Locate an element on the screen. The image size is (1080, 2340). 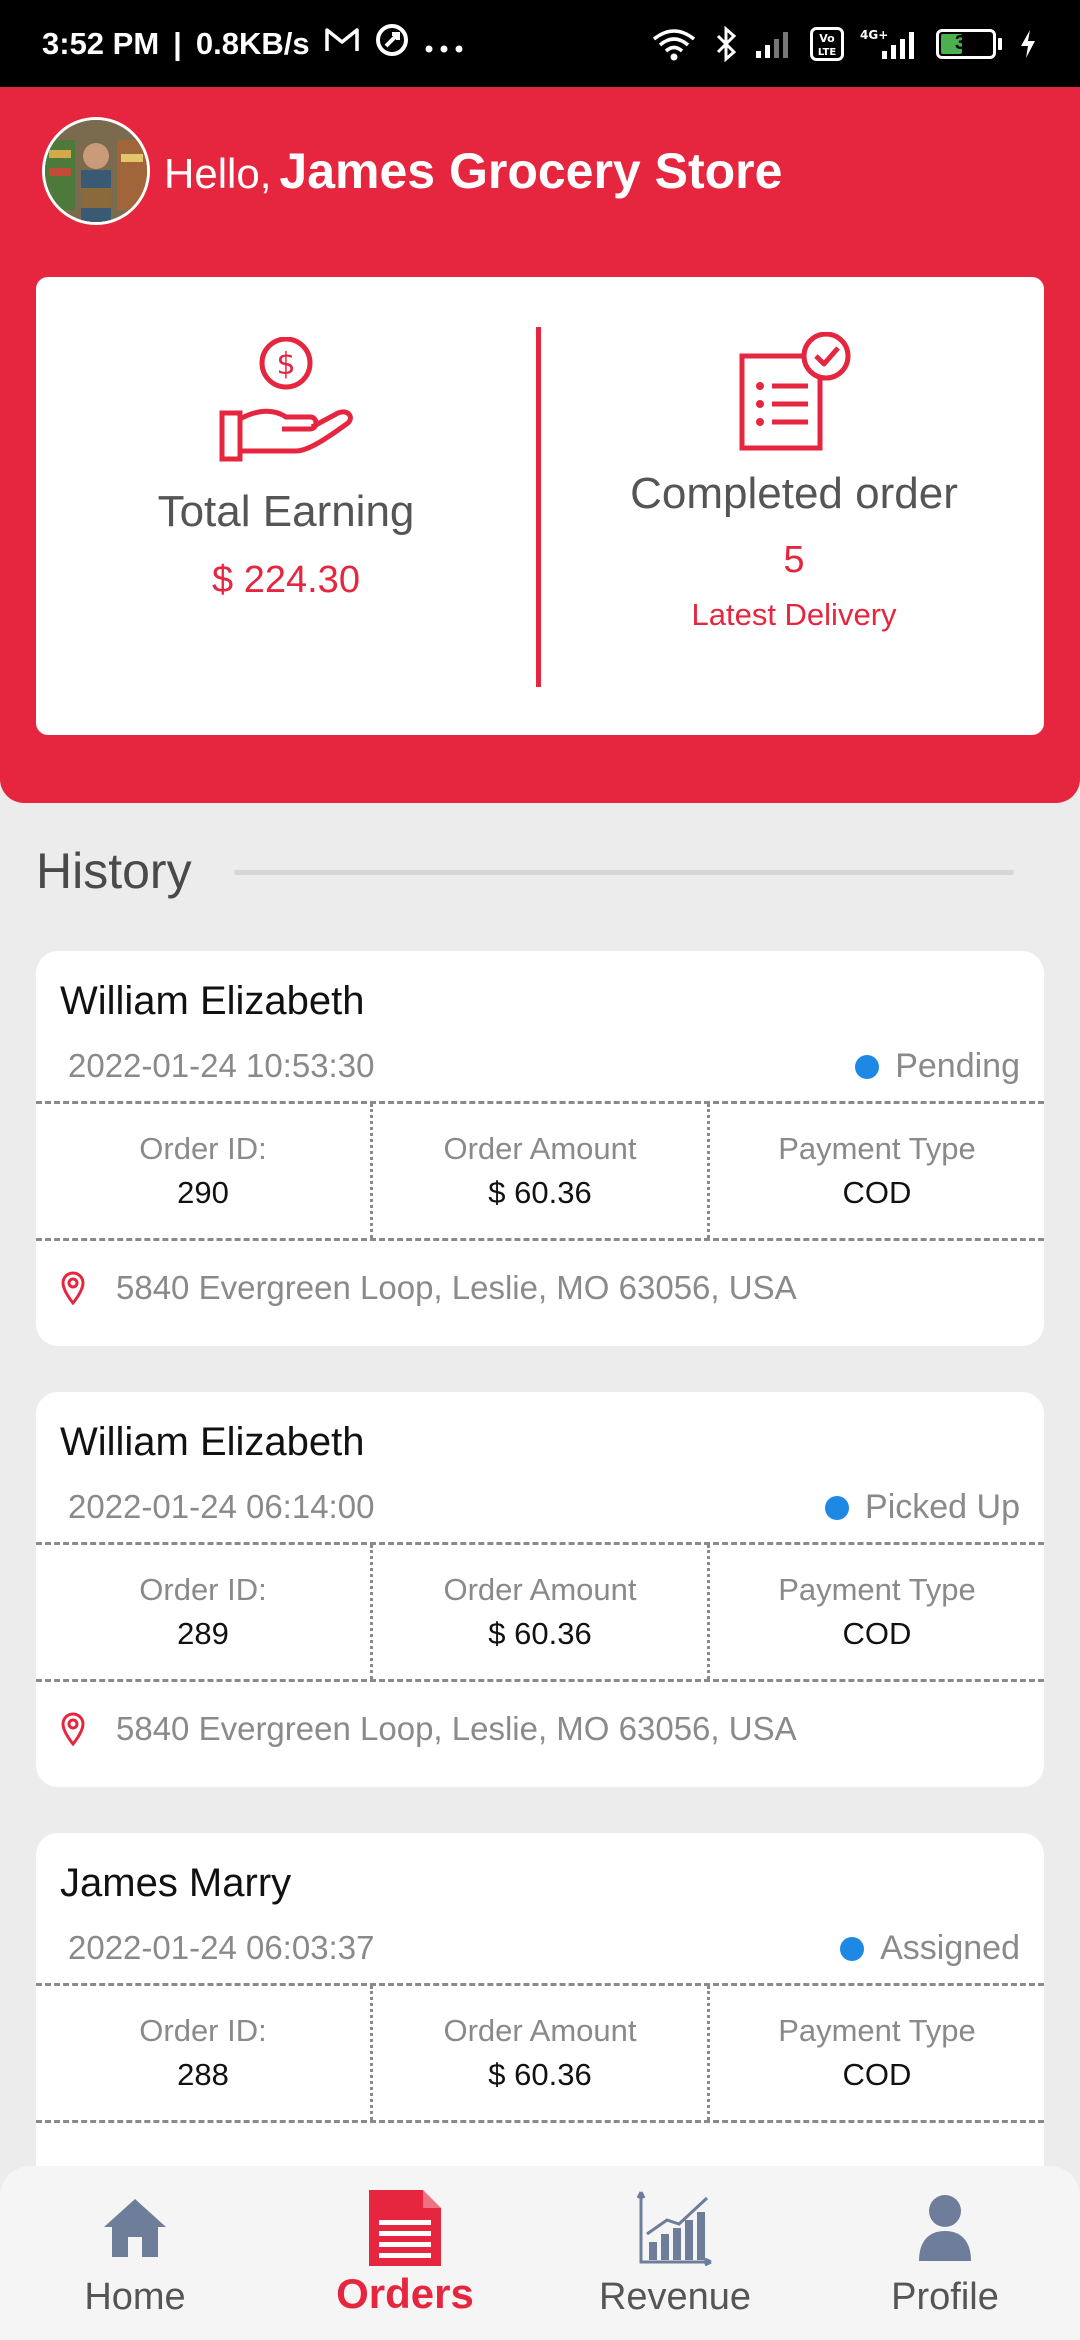
home-icon is located at coordinates (135, 2228).